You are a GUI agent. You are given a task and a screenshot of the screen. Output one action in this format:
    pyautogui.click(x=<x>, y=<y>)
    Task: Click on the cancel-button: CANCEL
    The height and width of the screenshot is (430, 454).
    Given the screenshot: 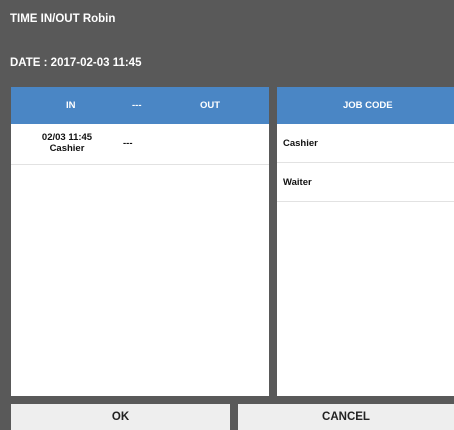 What is the action you would take?
    pyautogui.click(x=346, y=417)
    